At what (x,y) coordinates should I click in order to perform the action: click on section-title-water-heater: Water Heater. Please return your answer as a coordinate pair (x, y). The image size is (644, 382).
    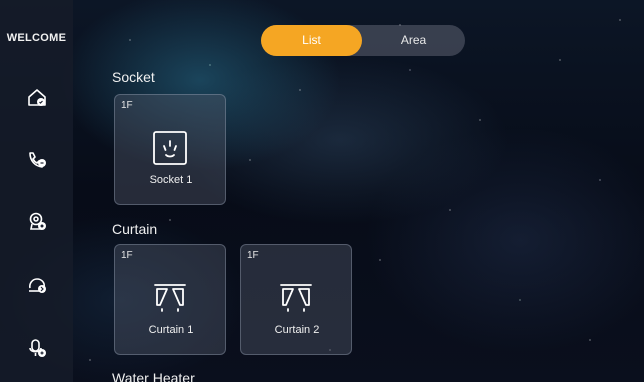
    Looking at the image, I should click on (153, 376).